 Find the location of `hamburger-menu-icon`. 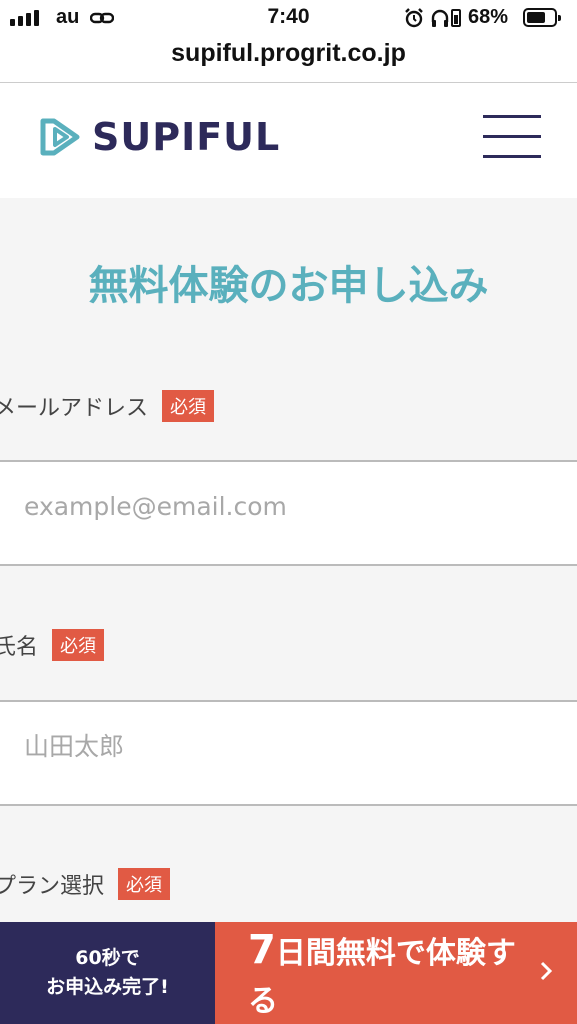

hamburger-menu-icon is located at coordinates (512, 137).